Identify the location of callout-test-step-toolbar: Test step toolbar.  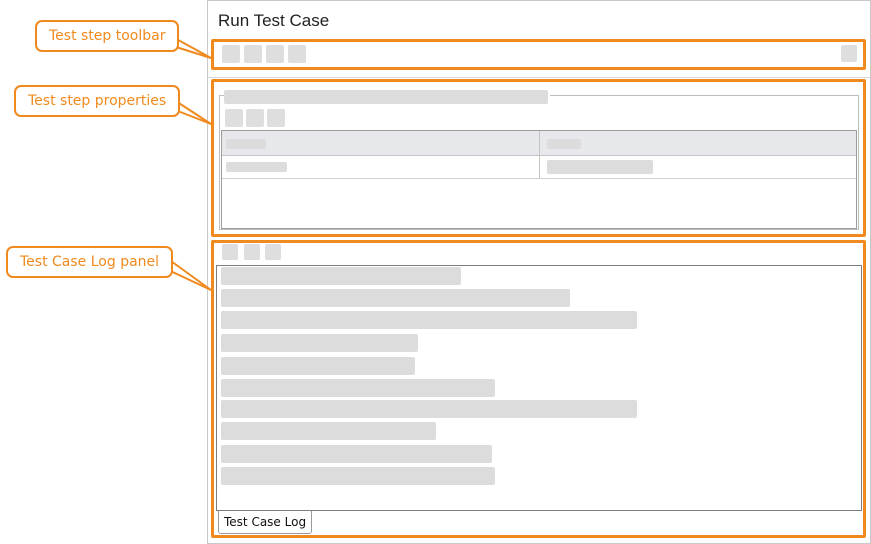
(107, 36).